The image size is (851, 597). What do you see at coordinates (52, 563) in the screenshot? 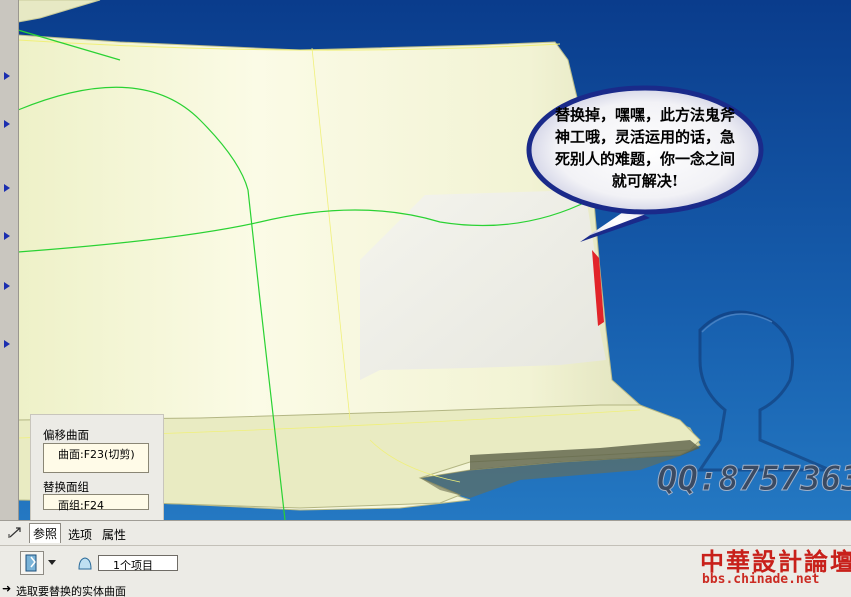
I see `chevron-down-icon` at bounding box center [52, 563].